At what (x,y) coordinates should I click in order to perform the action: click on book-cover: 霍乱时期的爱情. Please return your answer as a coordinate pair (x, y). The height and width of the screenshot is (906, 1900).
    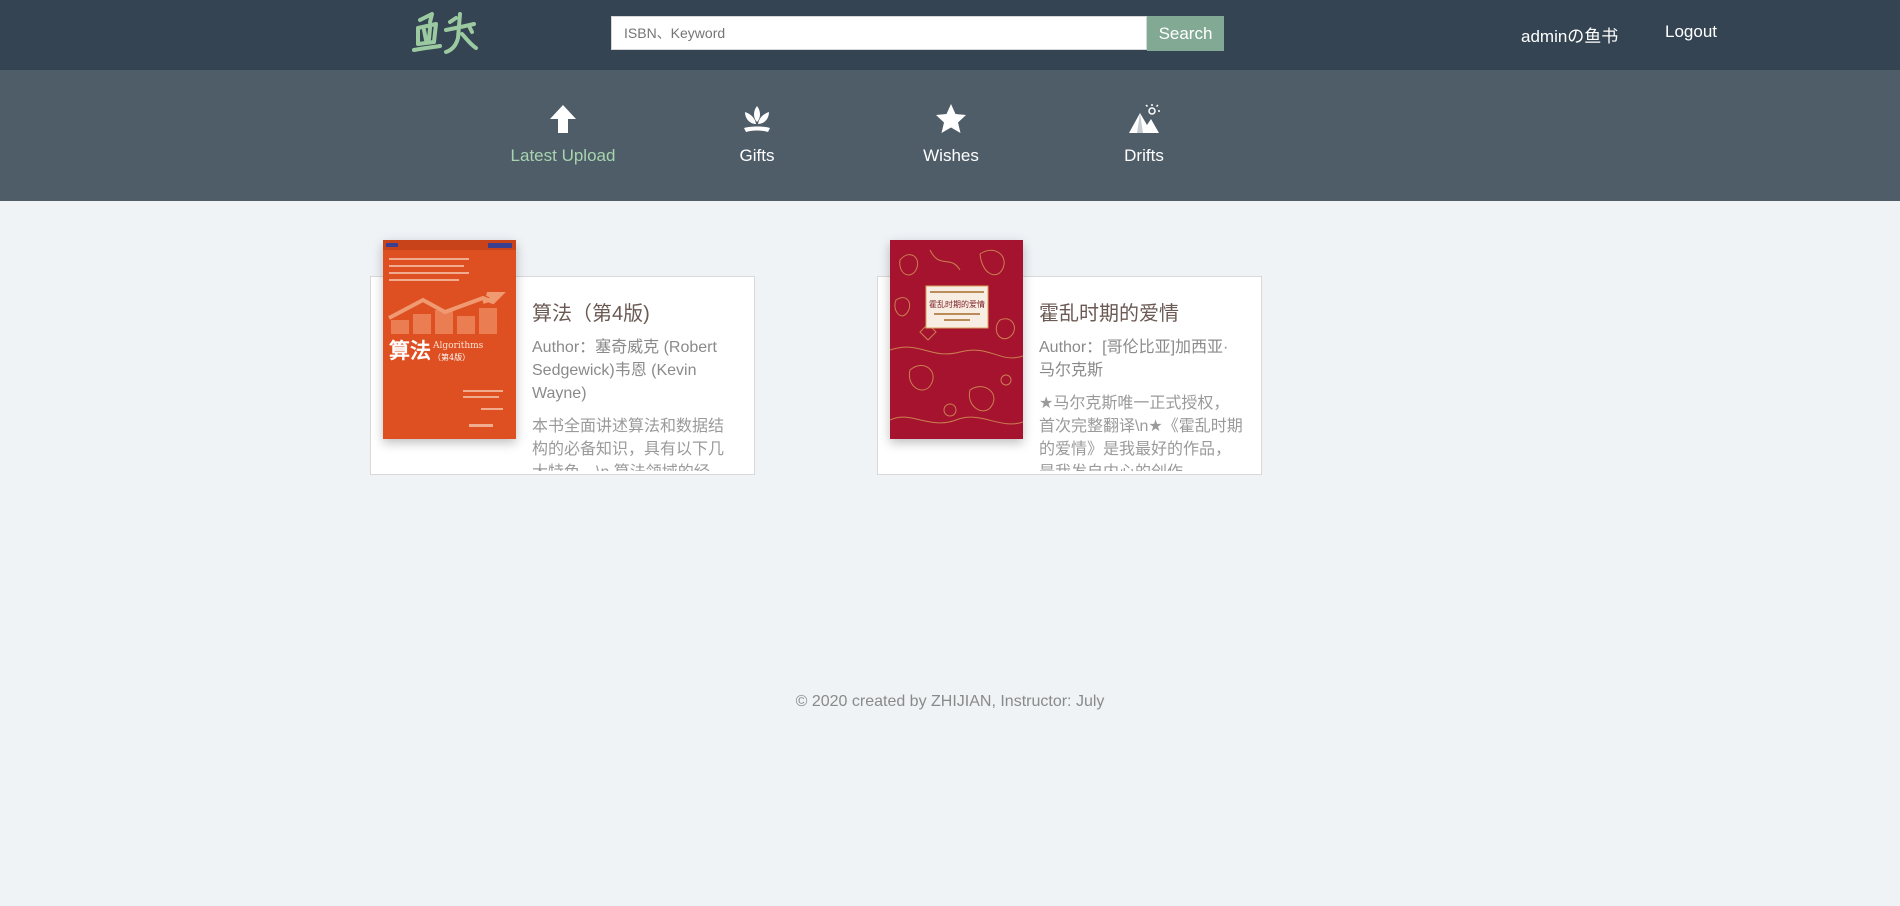
    Looking at the image, I should click on (956, 339).